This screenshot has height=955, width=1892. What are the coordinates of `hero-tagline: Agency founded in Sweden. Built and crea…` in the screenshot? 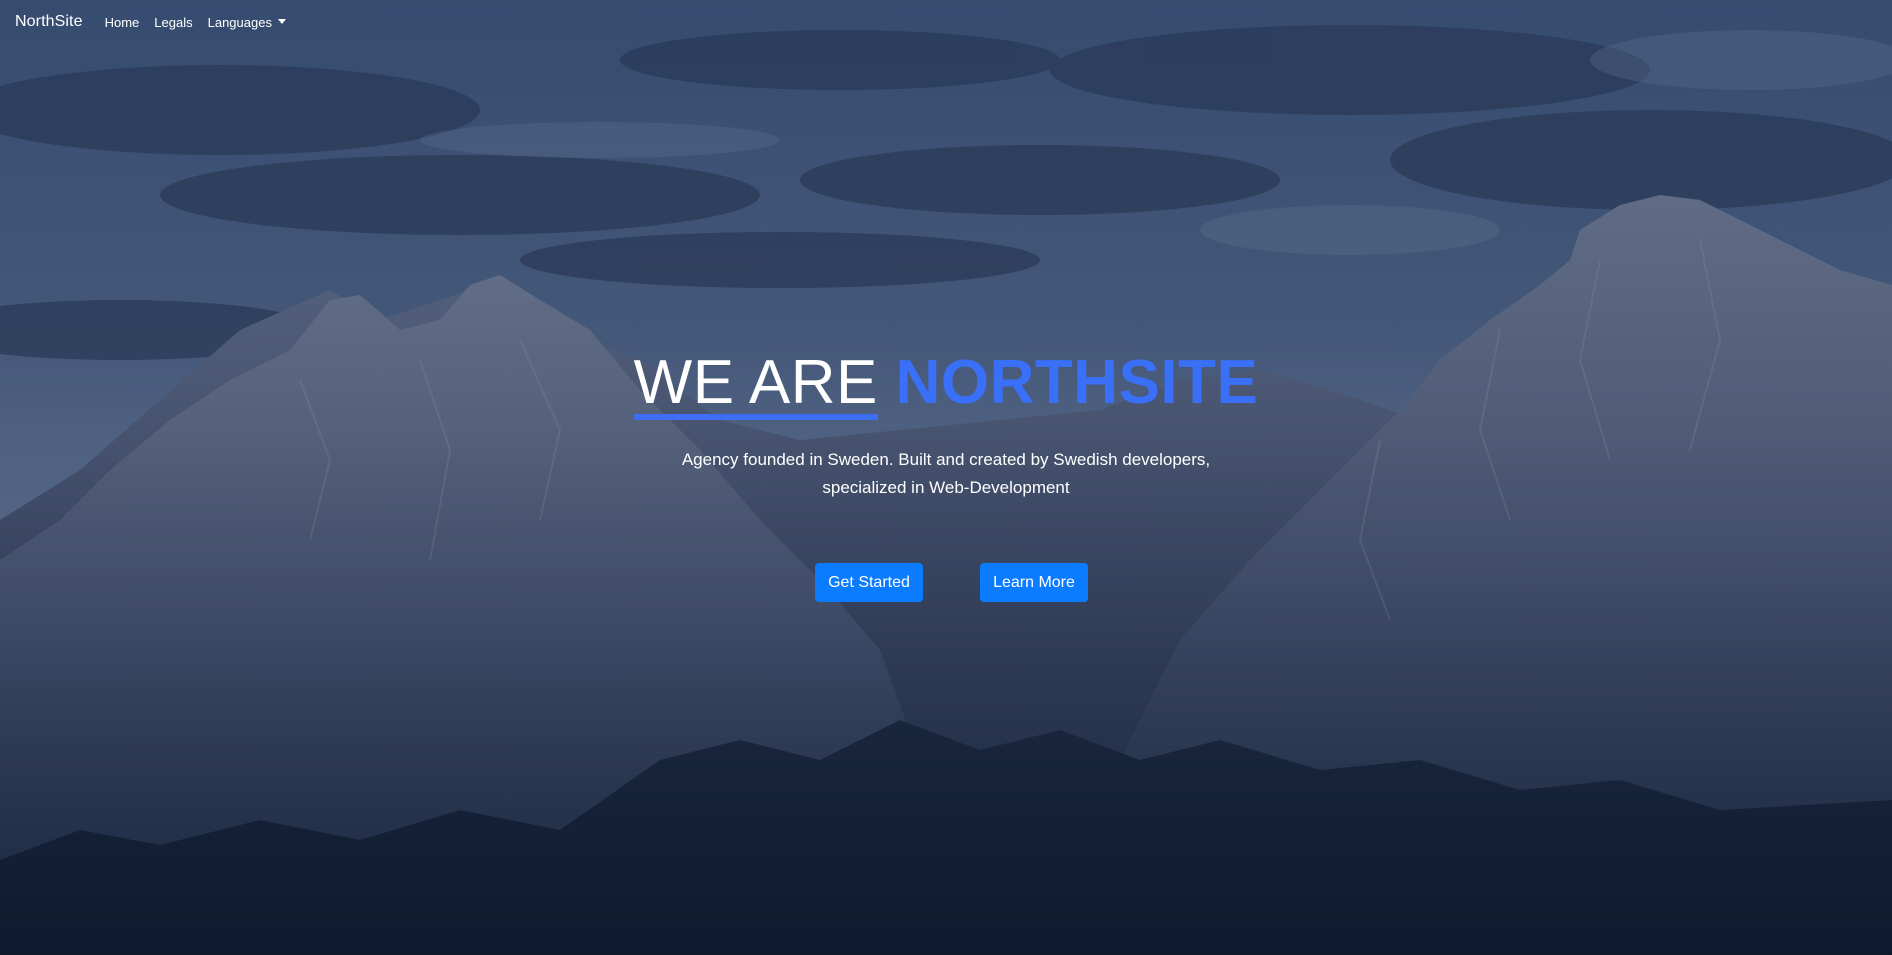 It's located at (946, 474).